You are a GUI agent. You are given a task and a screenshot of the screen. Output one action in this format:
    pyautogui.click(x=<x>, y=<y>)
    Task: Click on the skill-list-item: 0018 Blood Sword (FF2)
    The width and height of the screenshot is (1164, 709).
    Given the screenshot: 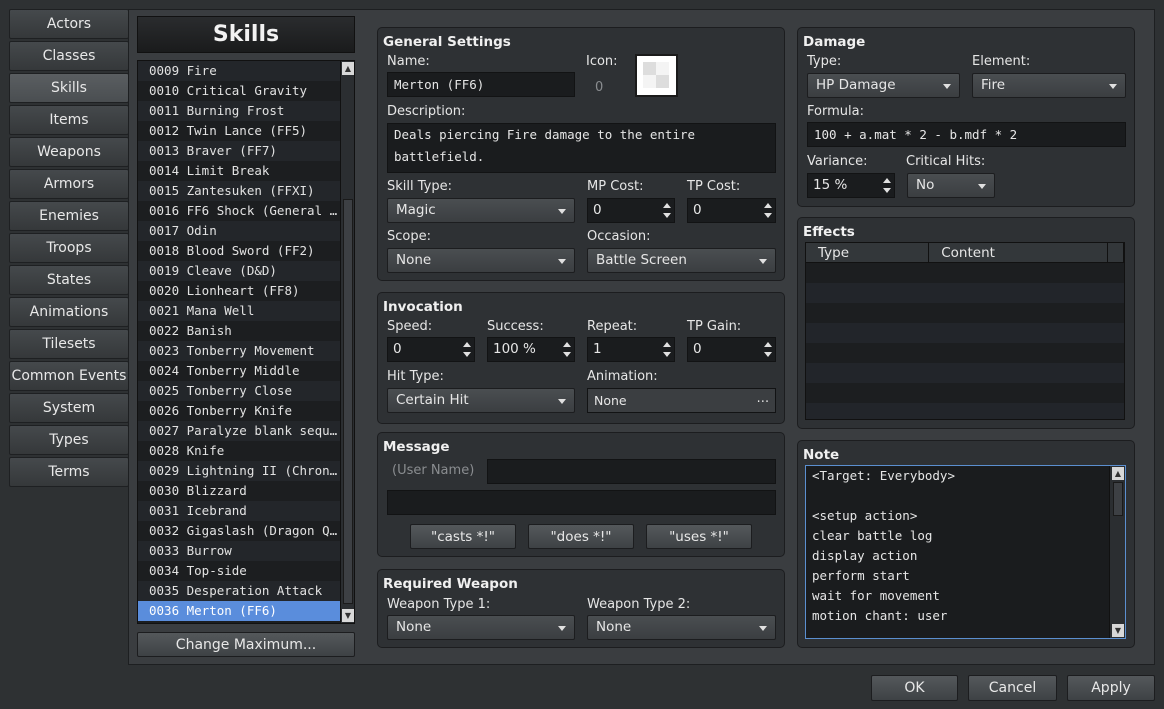 What is the action you would take?
    pyautogui.click(x=239, y=251)
    